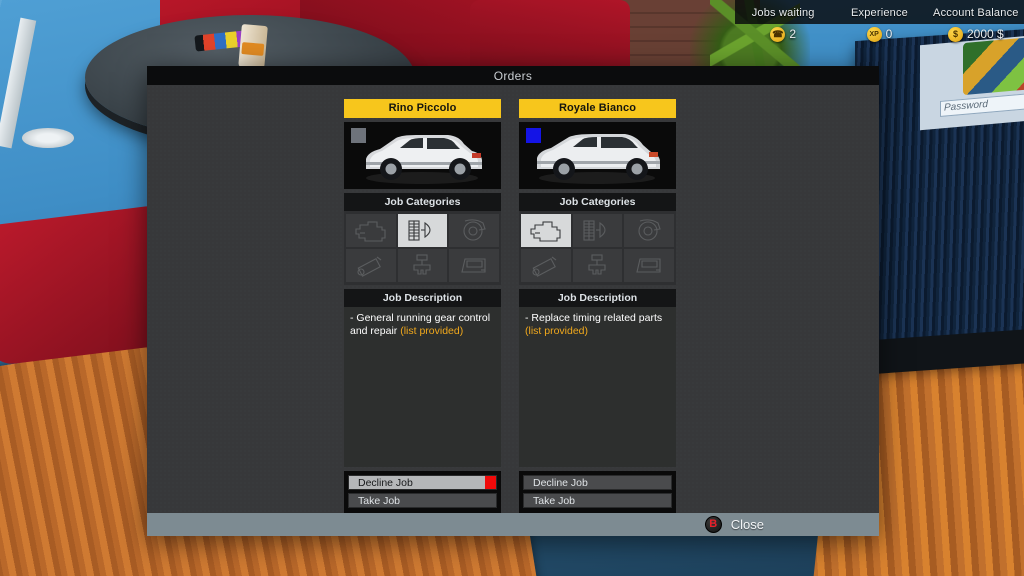 The width and height of the screenshot is (1024, 576). Describe the element at coordinates (597, 108) in the screenshot. I see `order-title-1: Royale Bianco` at that location.